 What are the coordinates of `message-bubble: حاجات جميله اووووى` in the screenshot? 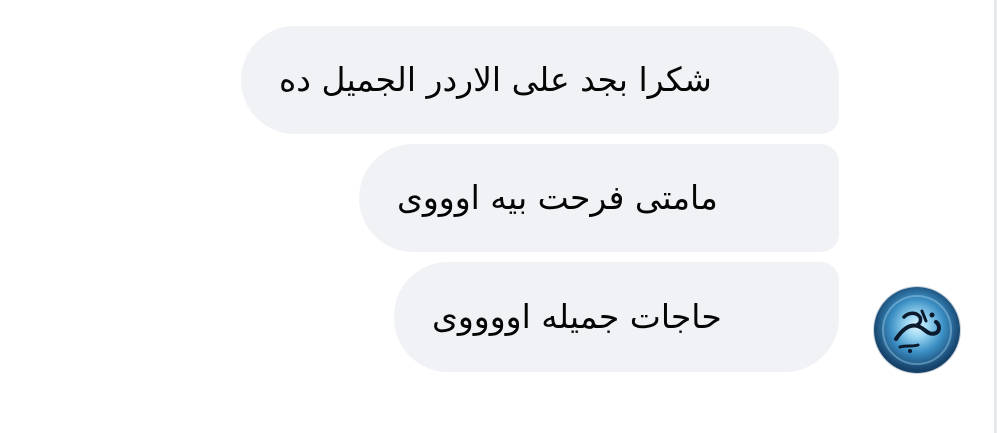 It's located at (616, 317).